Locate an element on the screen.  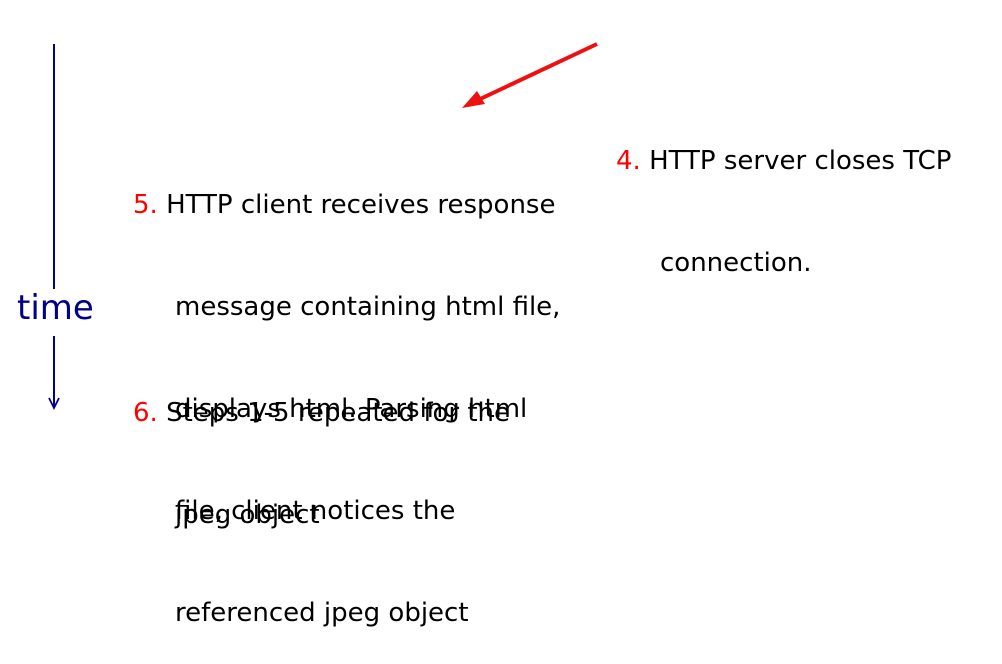
step-5-line-2: message containing html file, is located at coordinates (368, 307).